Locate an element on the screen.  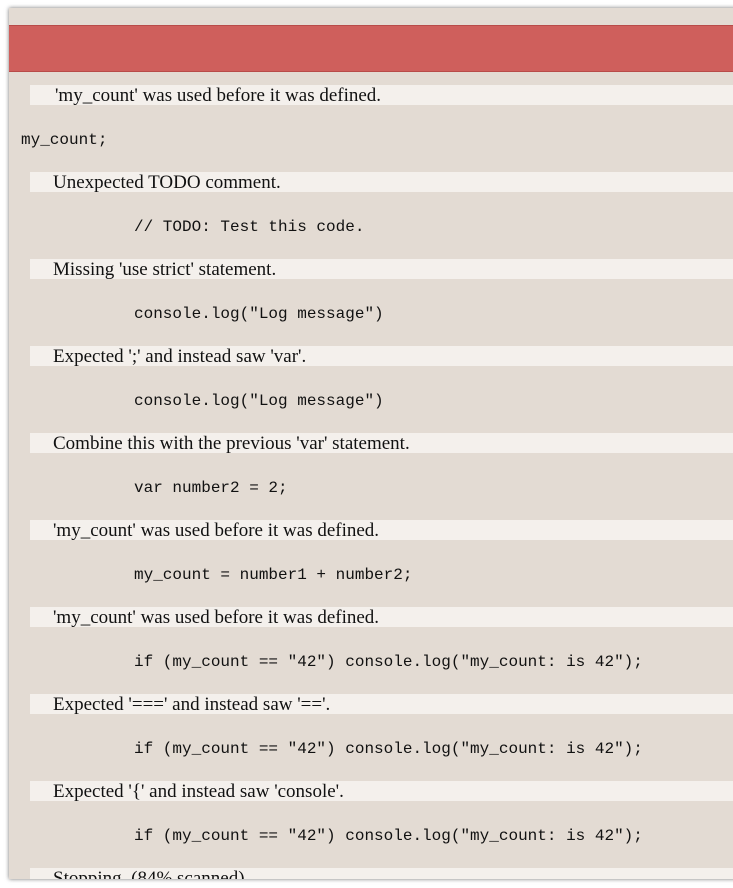
message-text: Expected ';' and instead saw 'var'. is located at coordinates (180, 356).